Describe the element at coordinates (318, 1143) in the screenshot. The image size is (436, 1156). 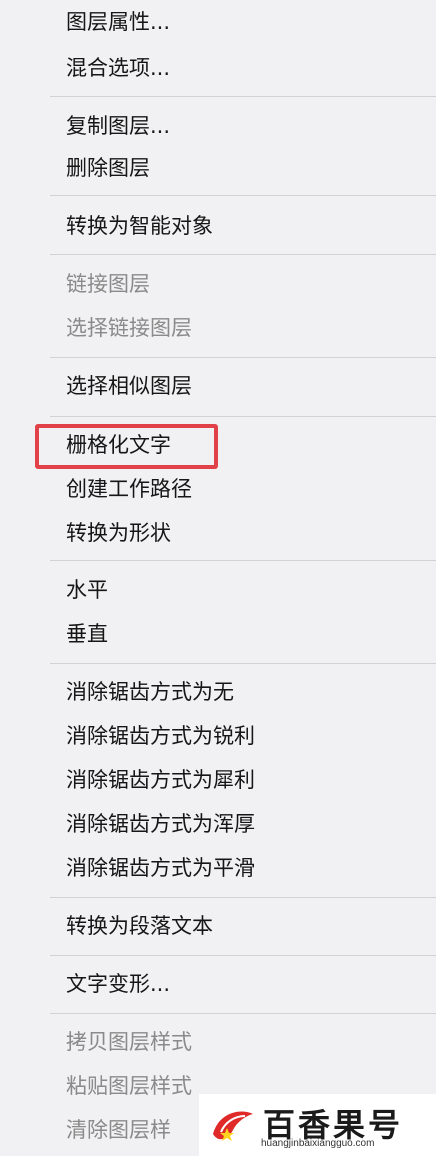
I see `watermark-url: huangjinbaixiangguo.com` at that location.